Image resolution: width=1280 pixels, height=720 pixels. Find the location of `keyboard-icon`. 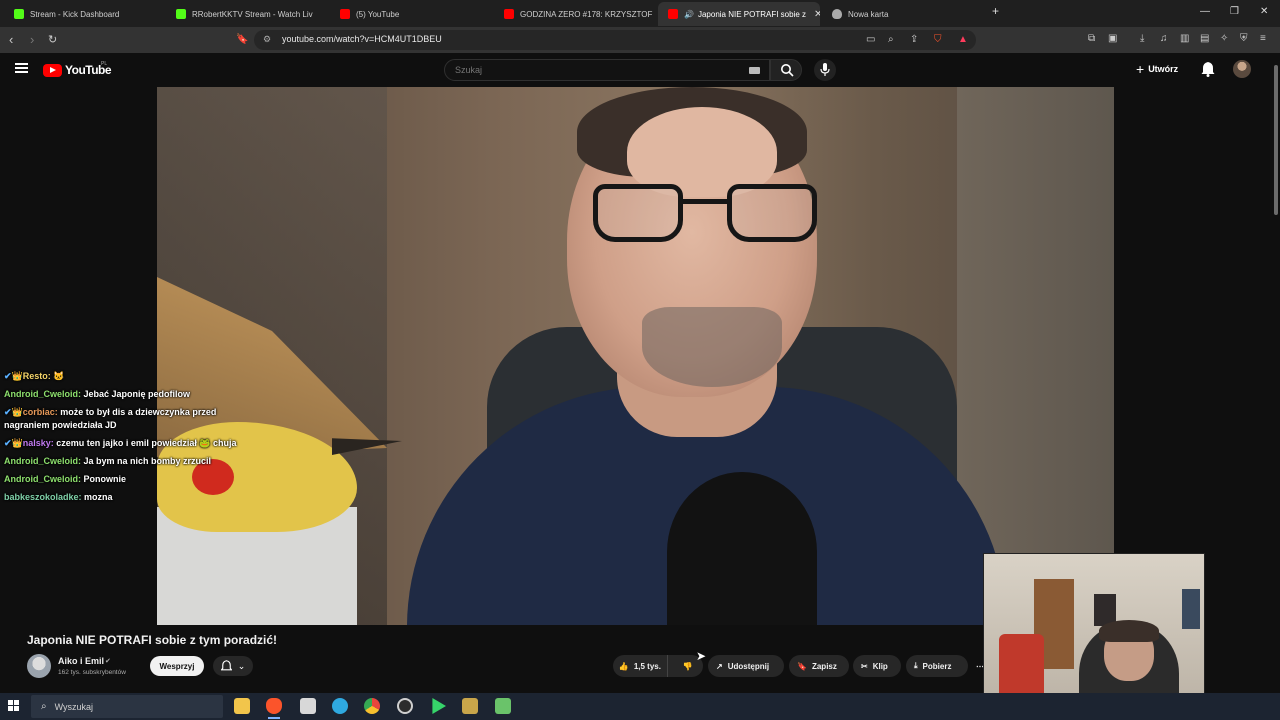

keyboard-icon is located at coordinates (754, 70).